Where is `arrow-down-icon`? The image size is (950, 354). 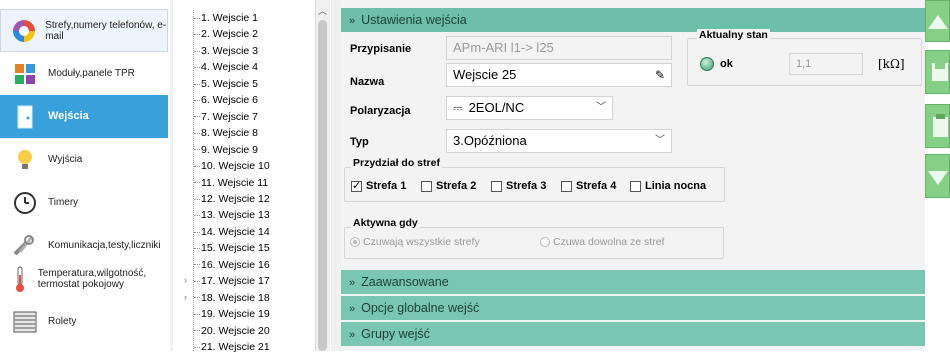 arrow-down-icon is located at coordinates (938, 178).